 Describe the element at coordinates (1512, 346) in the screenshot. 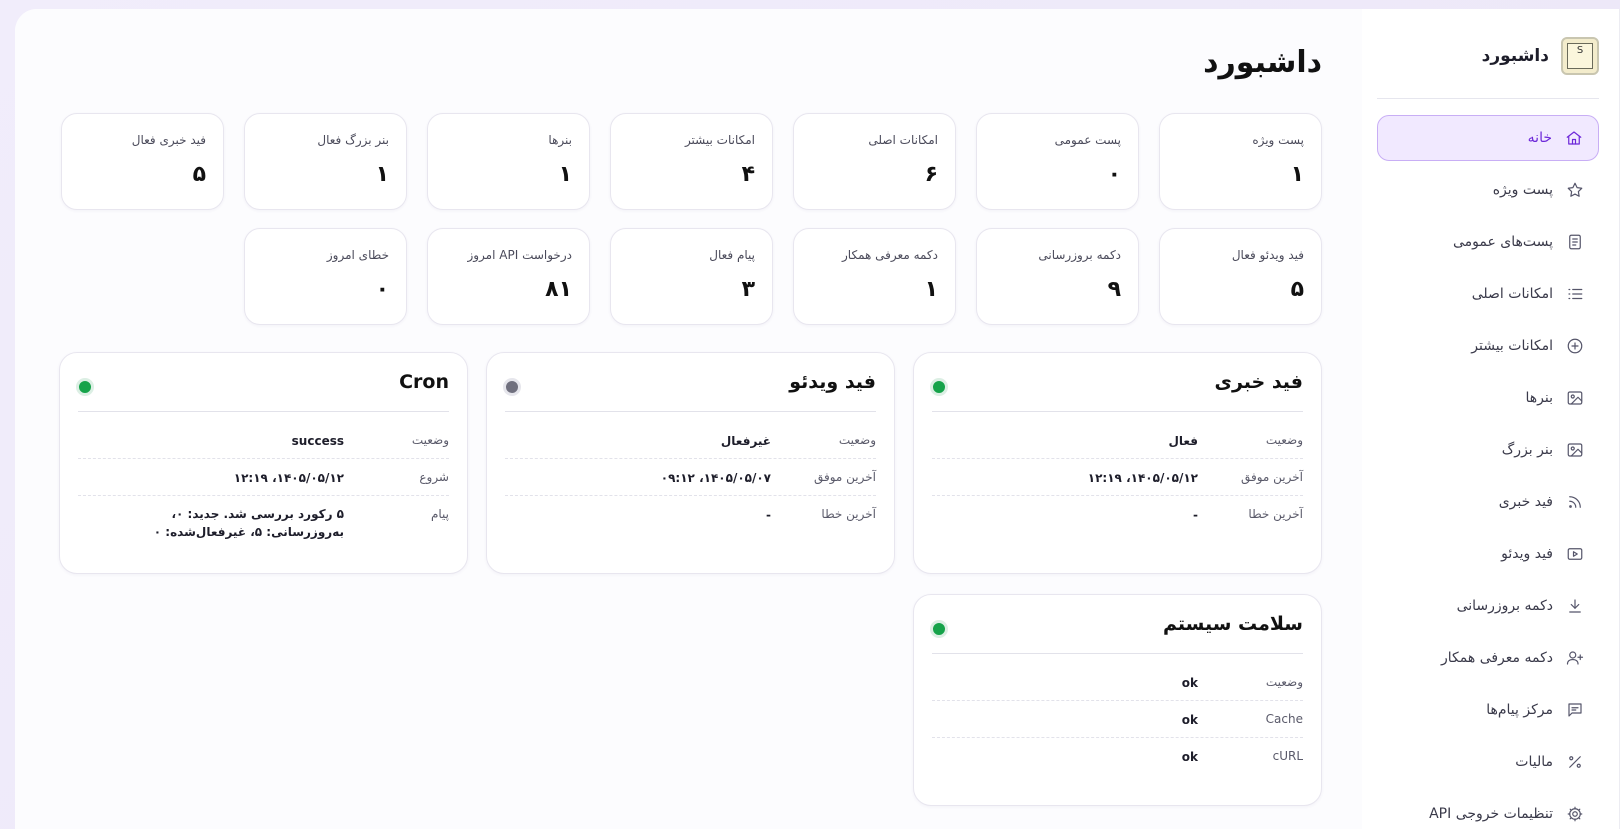

I see `sidebar-item-label: امکانات بیشتر` at that location.